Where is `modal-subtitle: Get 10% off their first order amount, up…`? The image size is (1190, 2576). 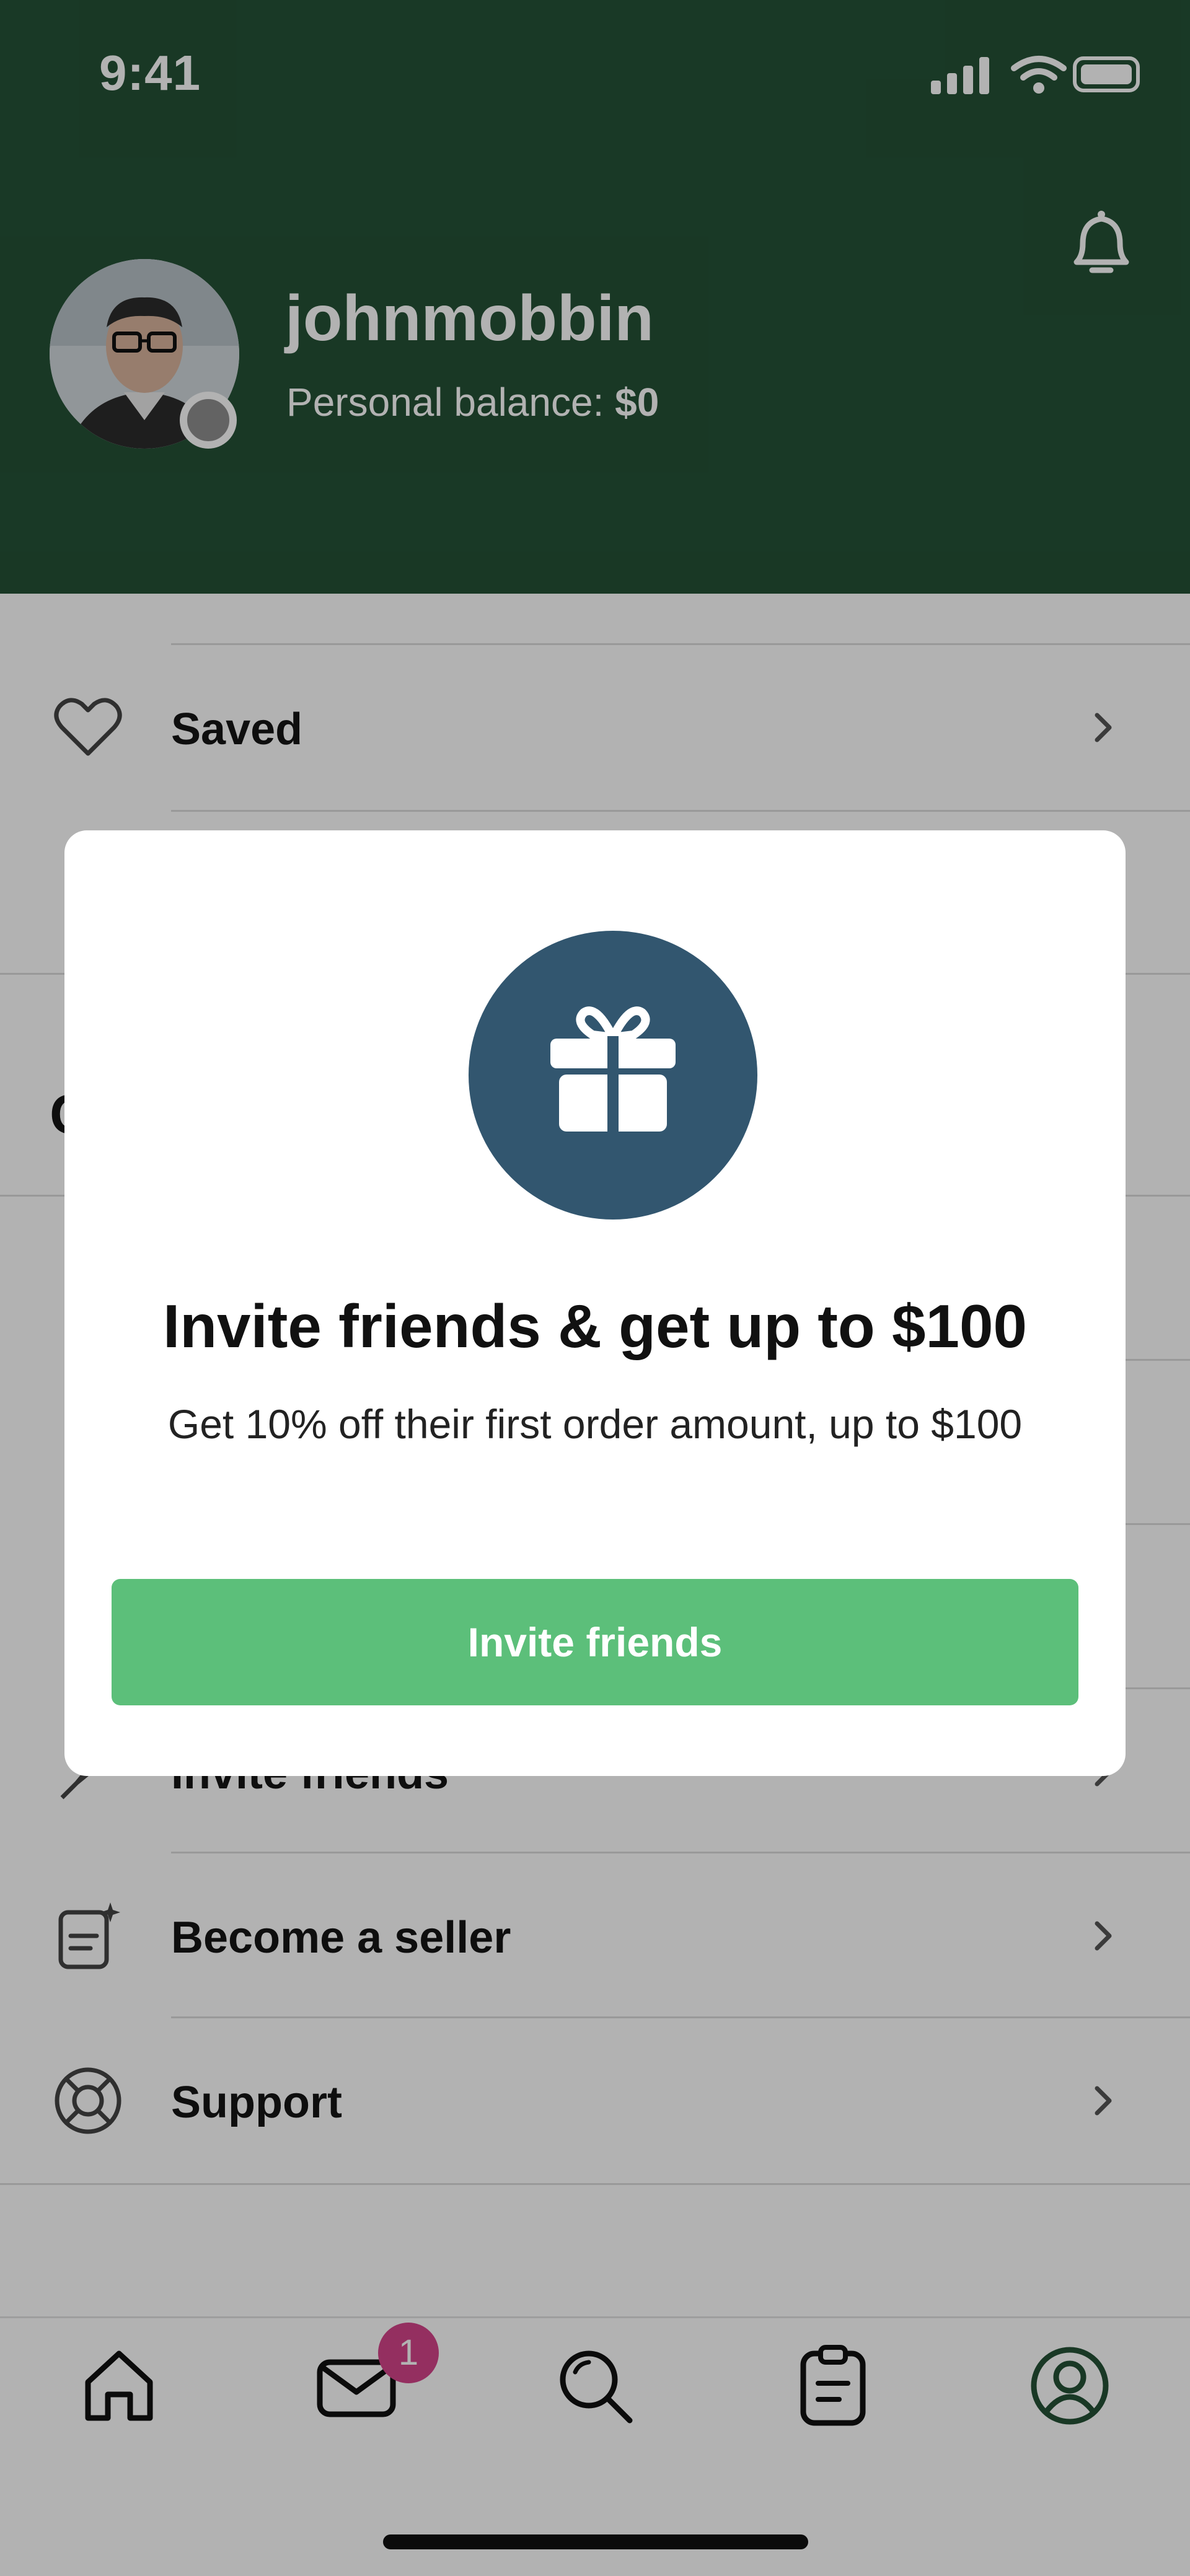 modal-subtitle: Get 10% off their first order amount, up… is located at coordinates (595, 1424).